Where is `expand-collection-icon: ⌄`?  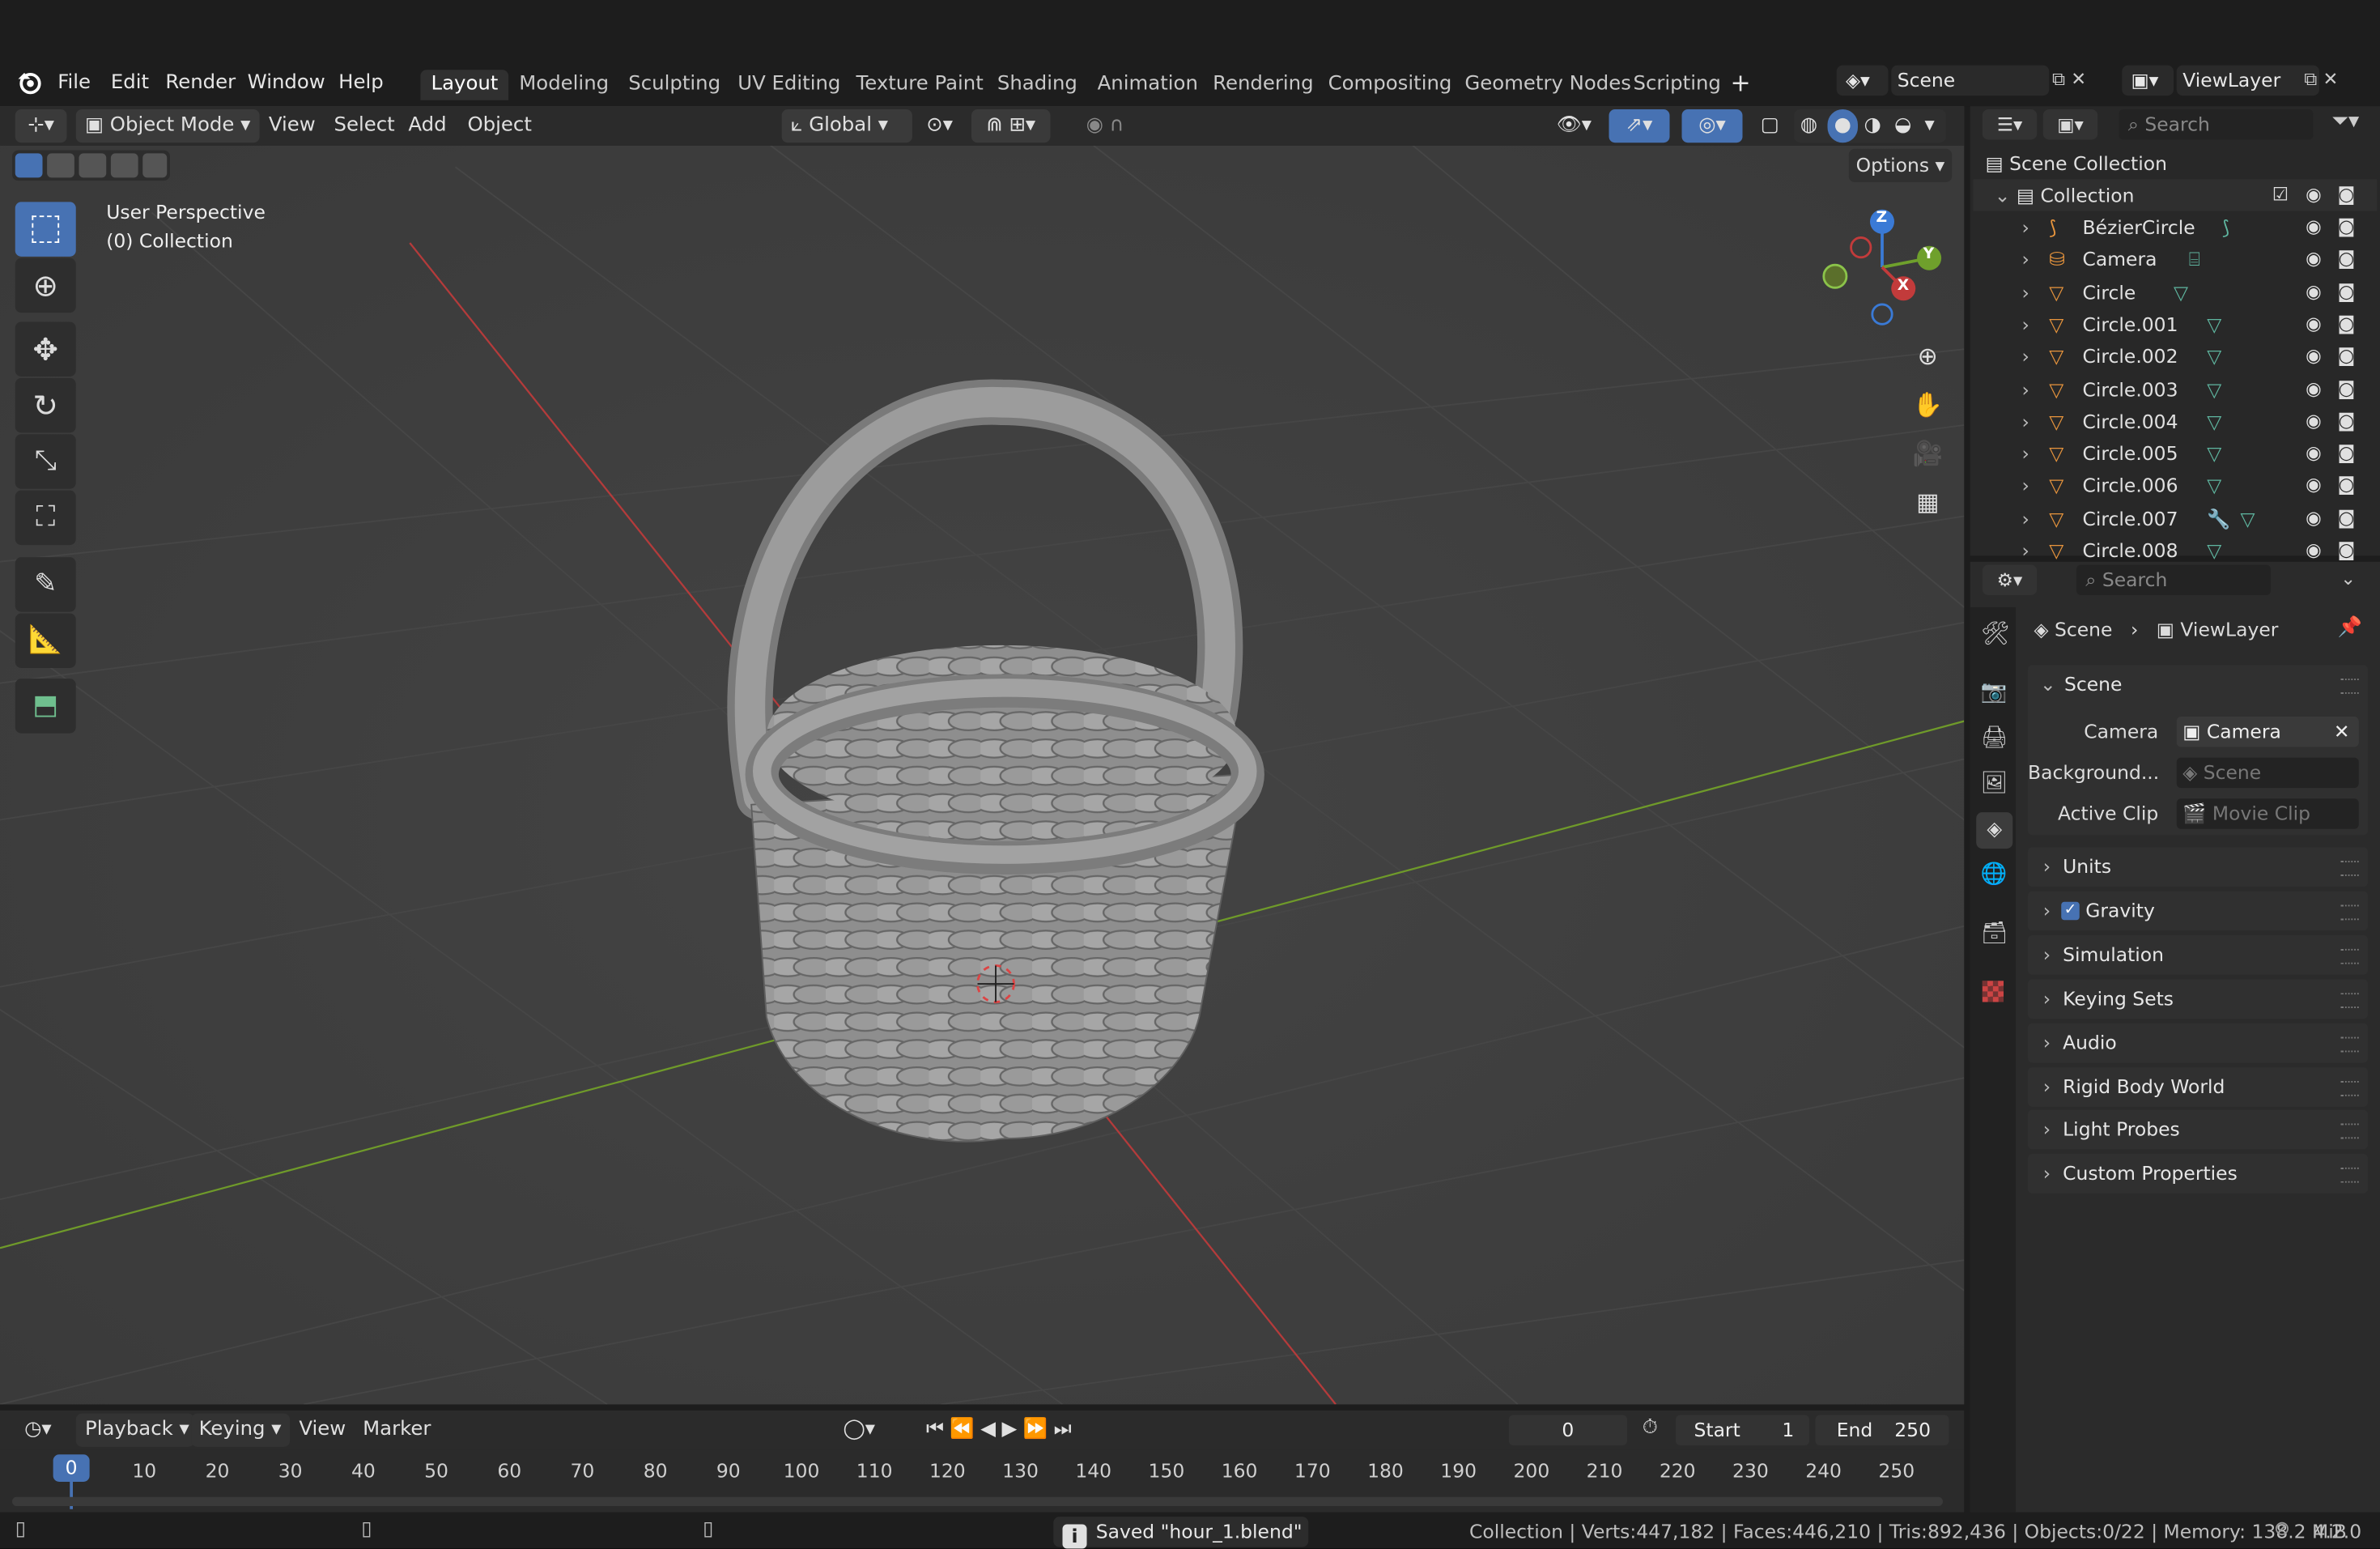
expand-collection-icon: ⌄ is located at coordinates (1993, 195).